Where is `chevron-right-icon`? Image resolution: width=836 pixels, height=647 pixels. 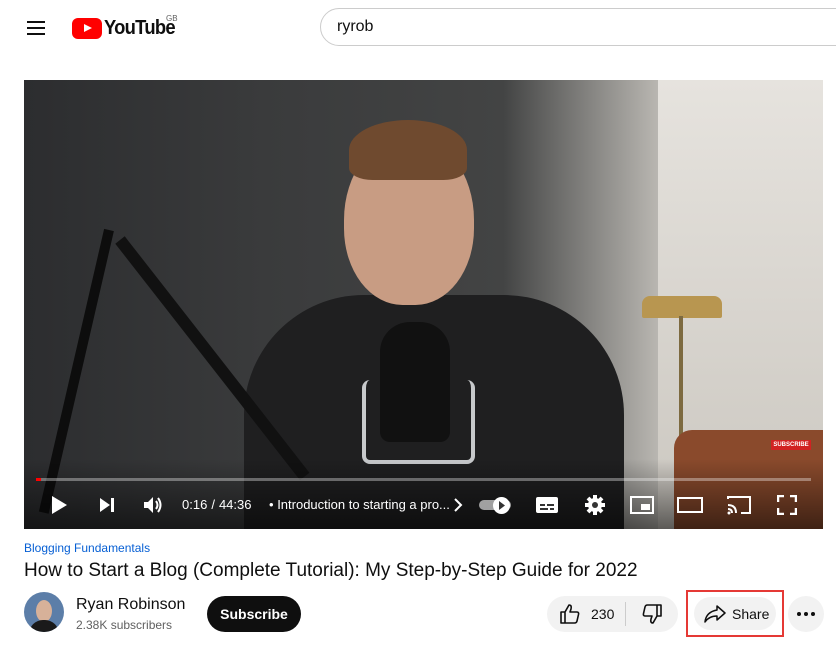
chevron-right-icon is located at coordinates (458, 505).